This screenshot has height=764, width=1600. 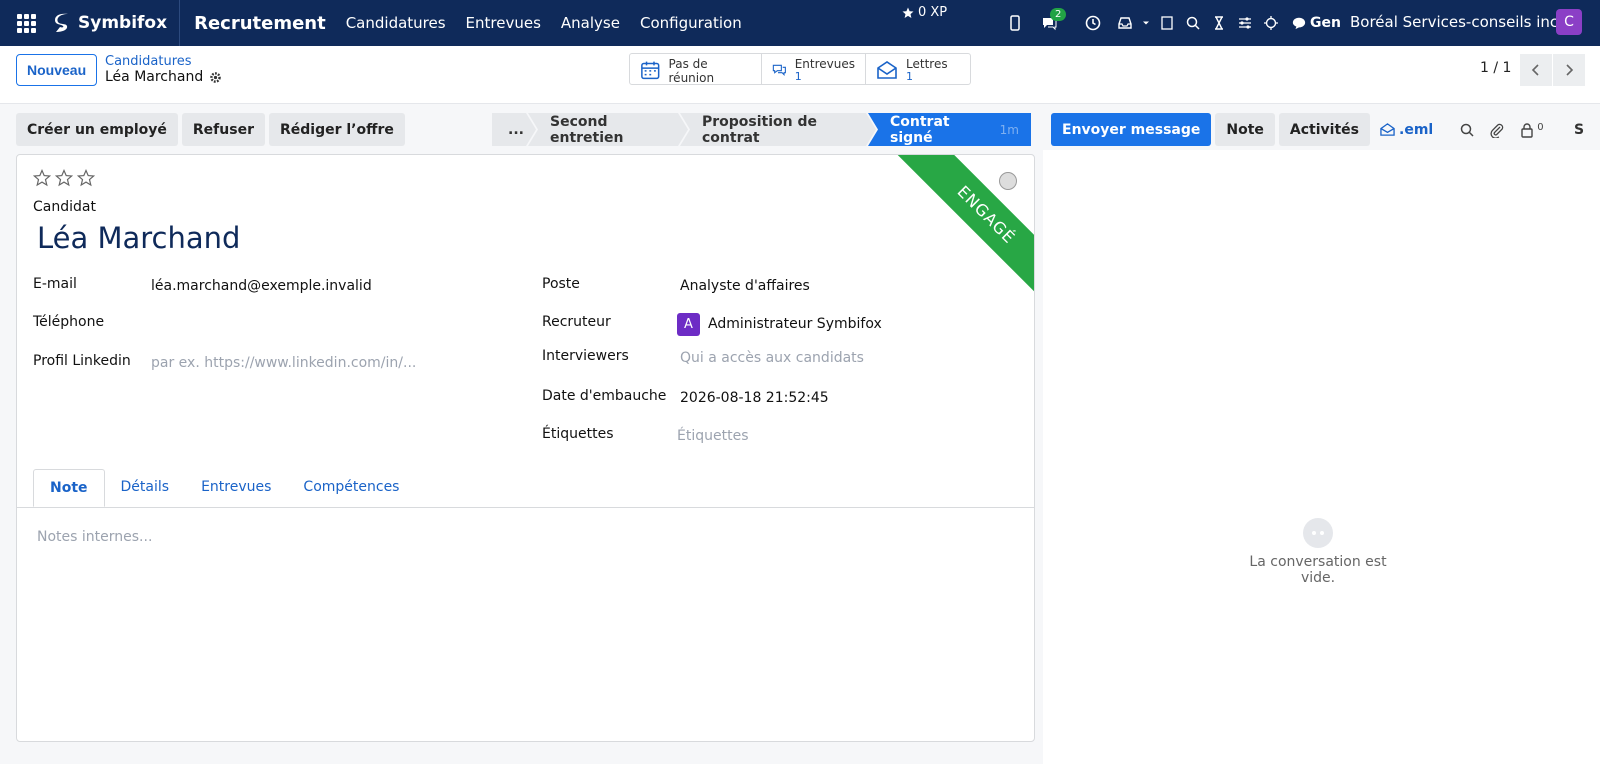 What do you see at coordinates (585, 356) in the screenshot?
I see `interviewers-label: Interviewers` at bounding box center [585, 356].